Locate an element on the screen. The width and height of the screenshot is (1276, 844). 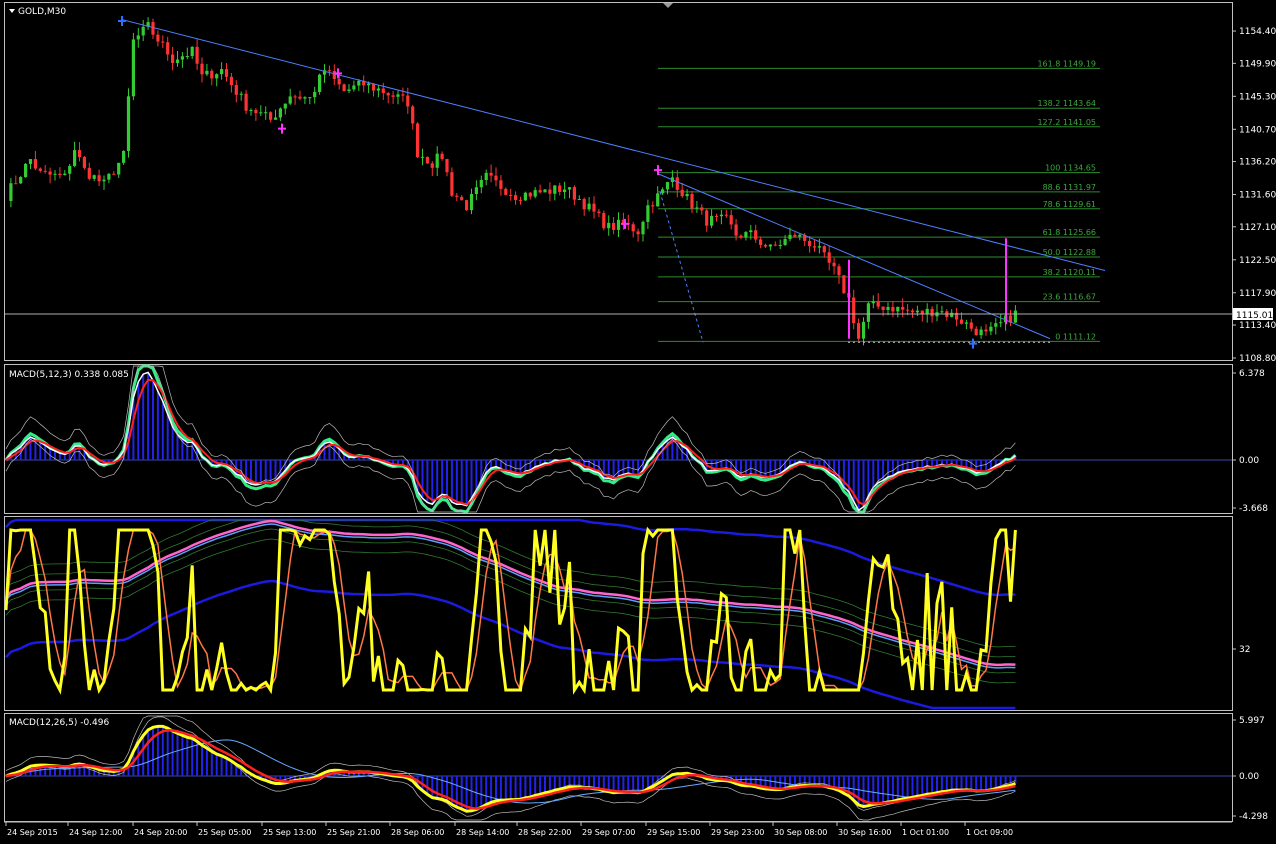
macd1-title: MACD(5,12,3) 0.338 0.085 is located at coordinates (69, 375).